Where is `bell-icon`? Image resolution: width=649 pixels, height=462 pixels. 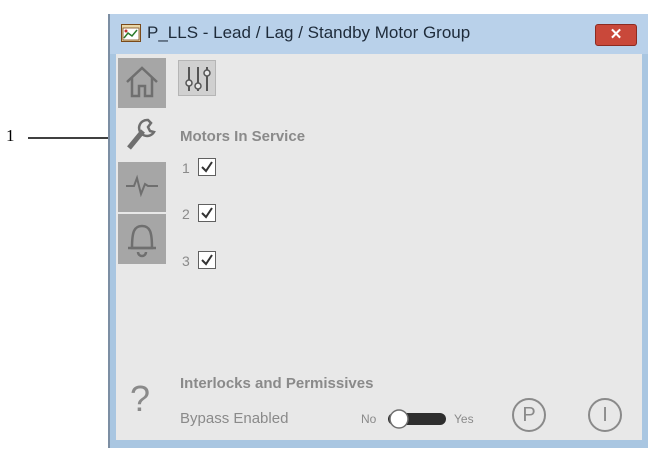 bell-icon is located at coordinates (142, 241).